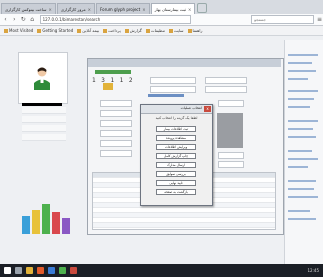 The width and height of the screenshot is (323, 277). What do you see at coordinates (52, 217) in the screenshot?
I see `decorative-color-bars` at bounding box center [52, 217].